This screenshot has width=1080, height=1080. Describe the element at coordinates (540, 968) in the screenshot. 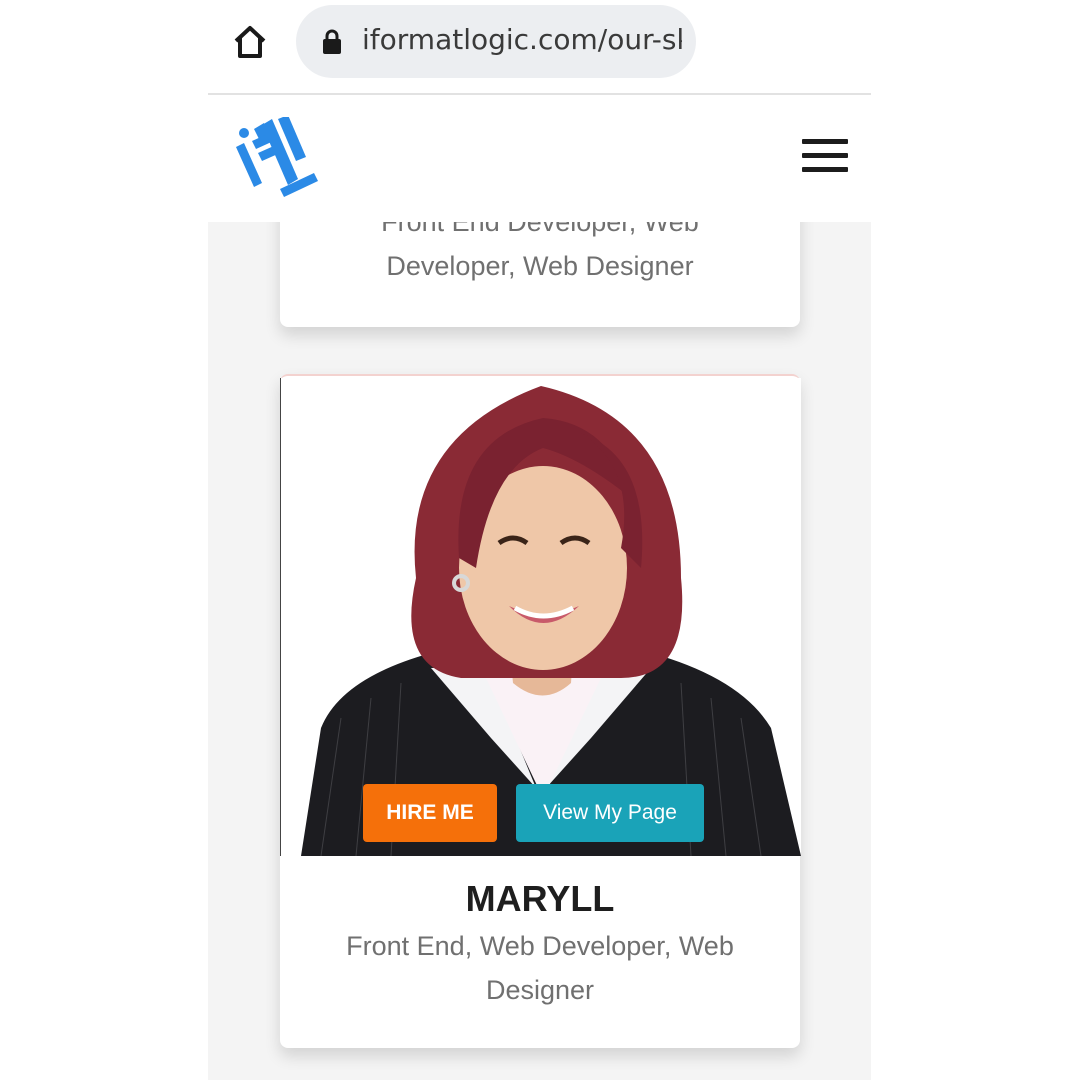

I see `developer-roles: Front End, Web Developer, Web Designer` at that location.